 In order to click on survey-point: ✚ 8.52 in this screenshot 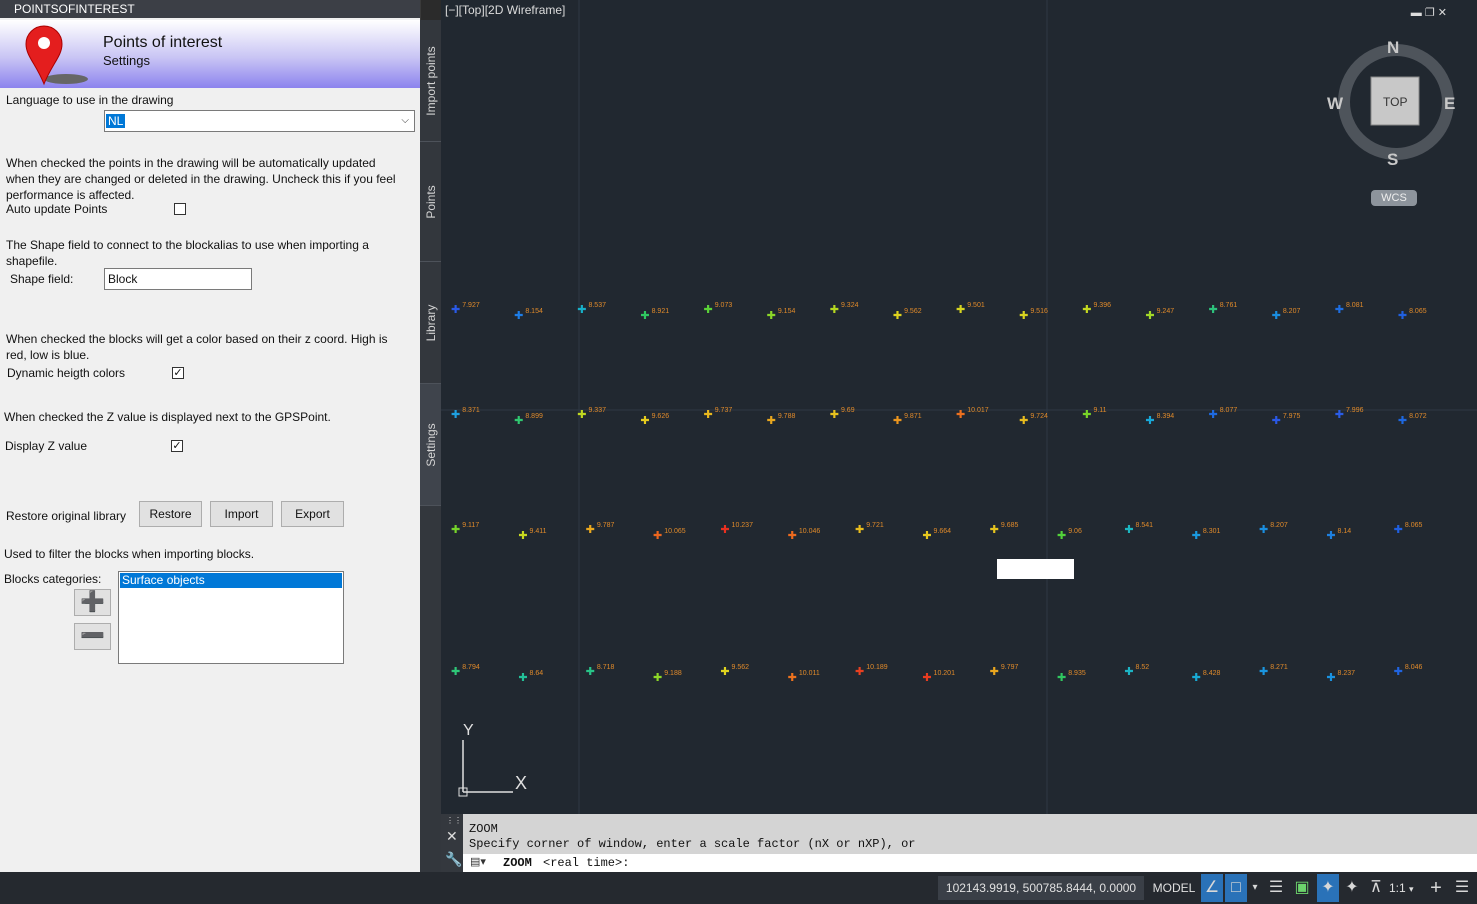, I will do `click(1136, 671)`.